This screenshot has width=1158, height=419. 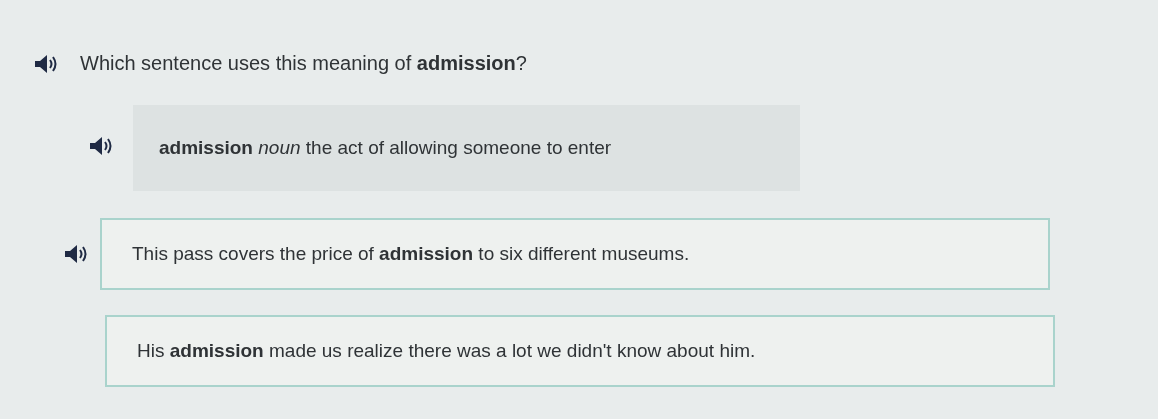 What do you see at coordinates (575, 254) in the screenshot?
I see `answer-option: This pass covers the price of admission to six different museums.` at bounding box center [575, 254].